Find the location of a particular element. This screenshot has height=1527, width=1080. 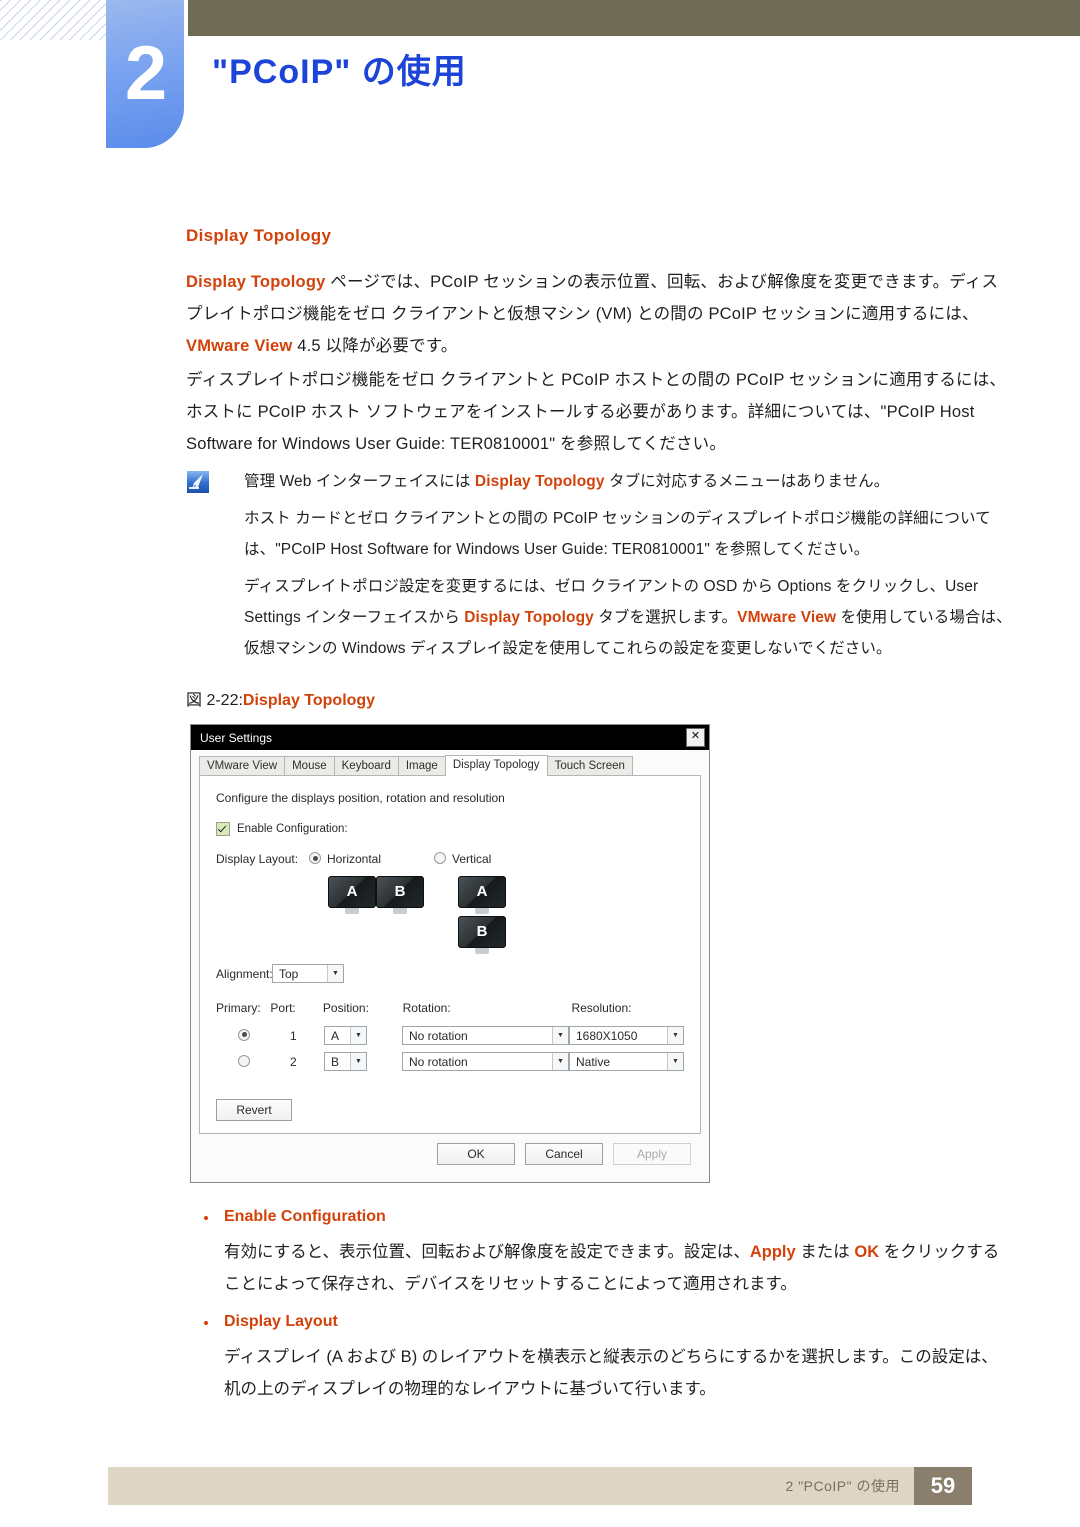

dialog-title: User Settings is located at coordinates (236, 737).